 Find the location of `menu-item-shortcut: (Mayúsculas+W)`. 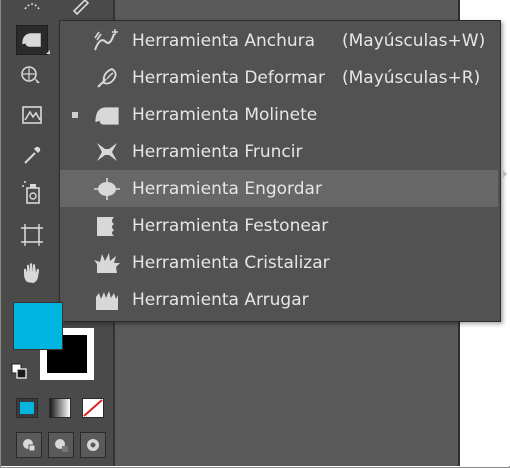

menu-item-shortcut: (Mayúsculas+W) is located at coordinates (414, 40).